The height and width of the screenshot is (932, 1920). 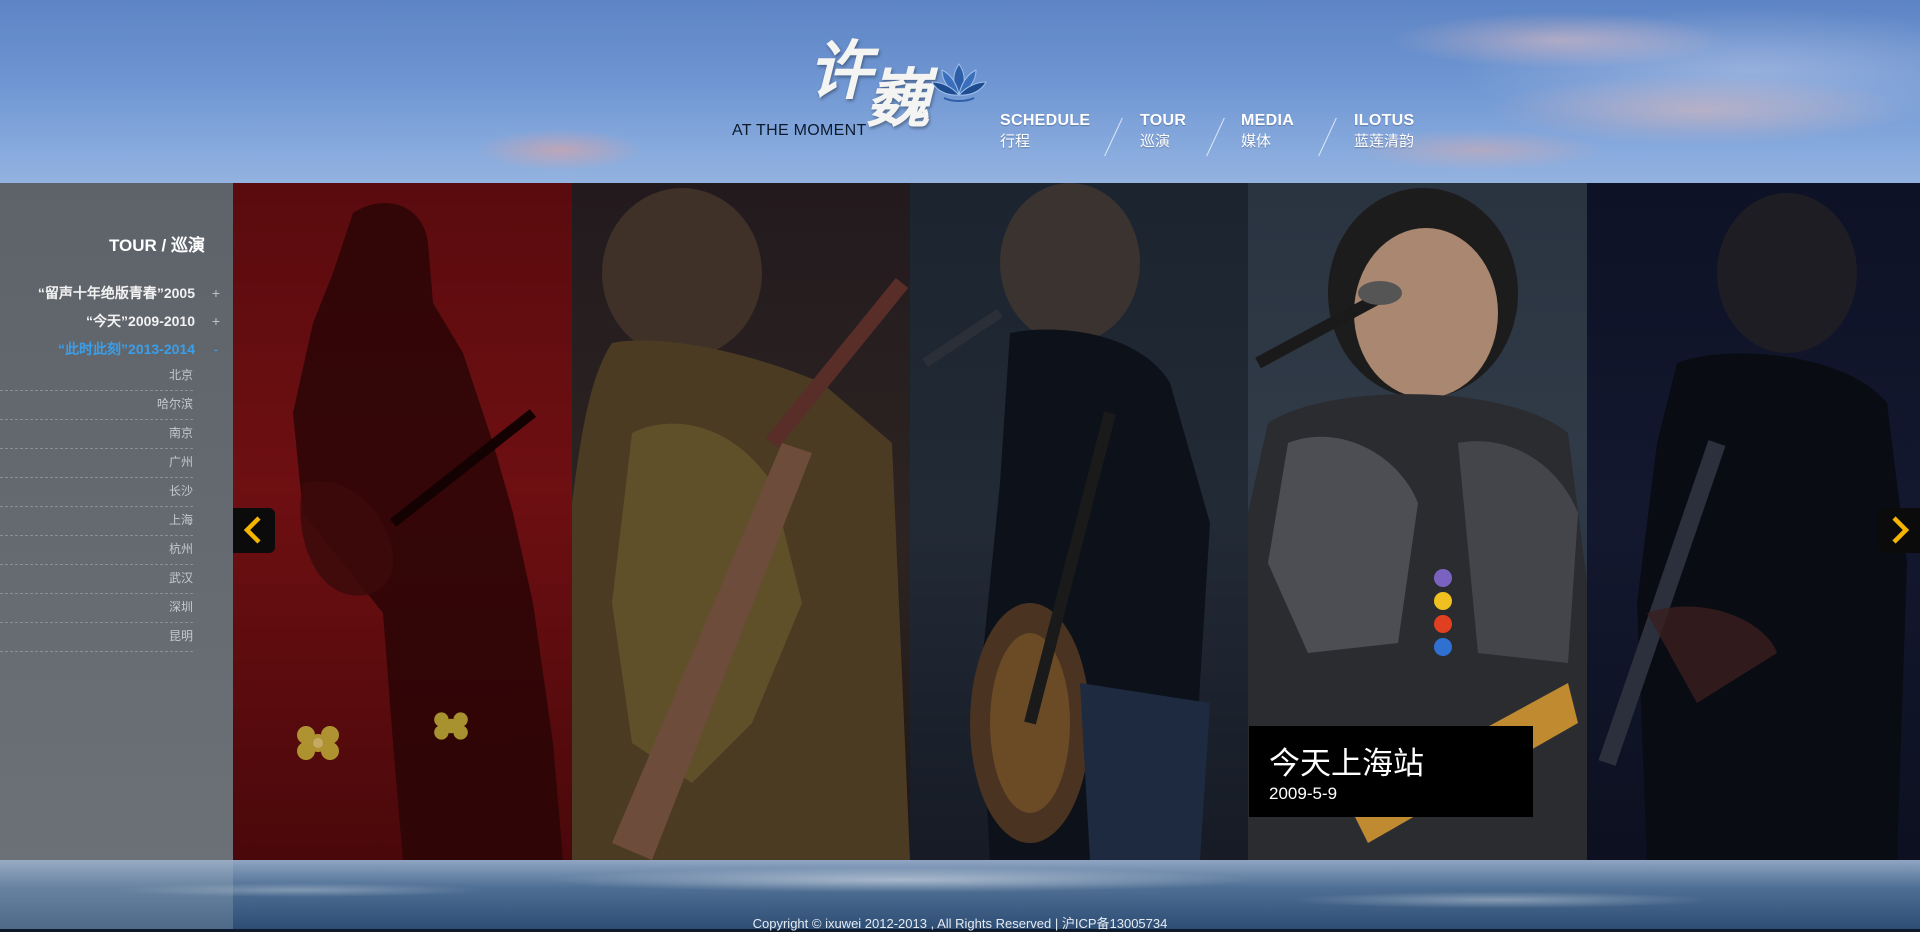 I want to click on previous-button, so click(x=254, y=530).